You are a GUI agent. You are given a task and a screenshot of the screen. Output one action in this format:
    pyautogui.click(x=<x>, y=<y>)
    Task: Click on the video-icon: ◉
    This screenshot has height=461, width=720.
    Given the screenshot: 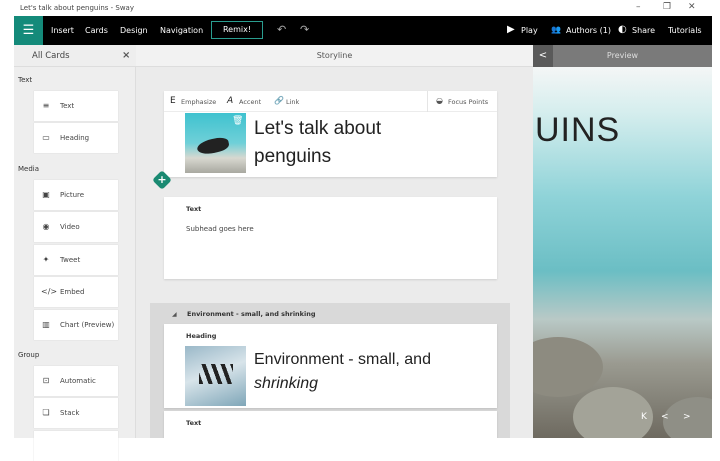 What is the action you would take?
    pyautogui.click(x=46, y=227)
    